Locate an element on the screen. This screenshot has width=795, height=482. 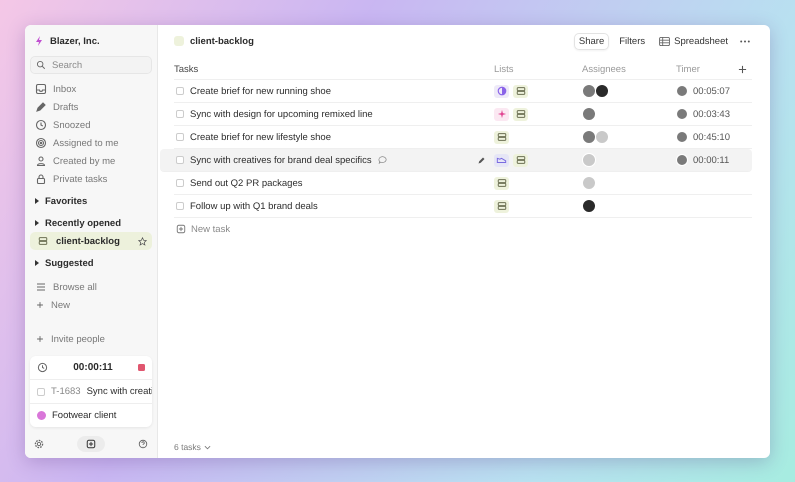
table-row: Follow up with Q1 brand deals is located at coordinates (463, 206).